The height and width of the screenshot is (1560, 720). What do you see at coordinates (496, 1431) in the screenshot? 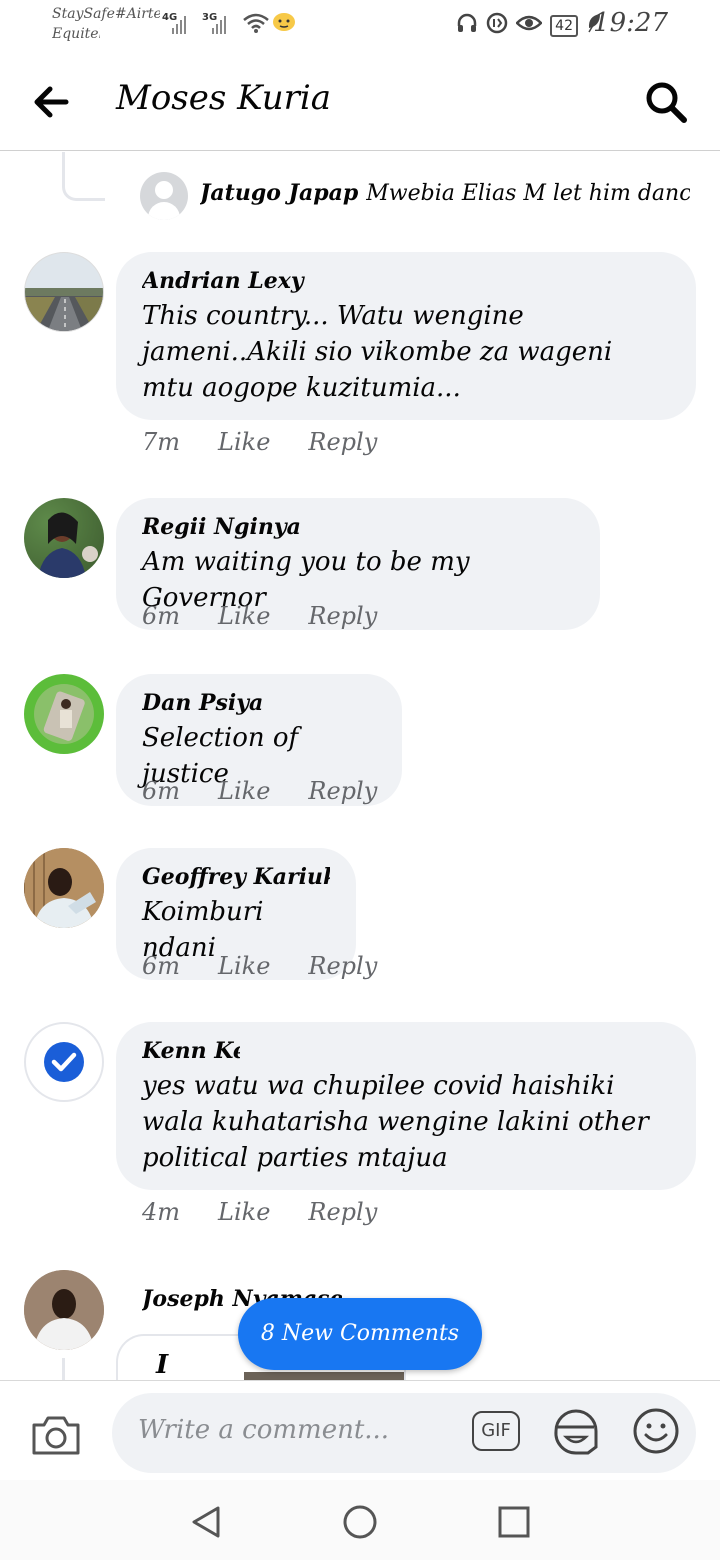
I see `gif-button: GIF` at bounding box center [496, 1431].